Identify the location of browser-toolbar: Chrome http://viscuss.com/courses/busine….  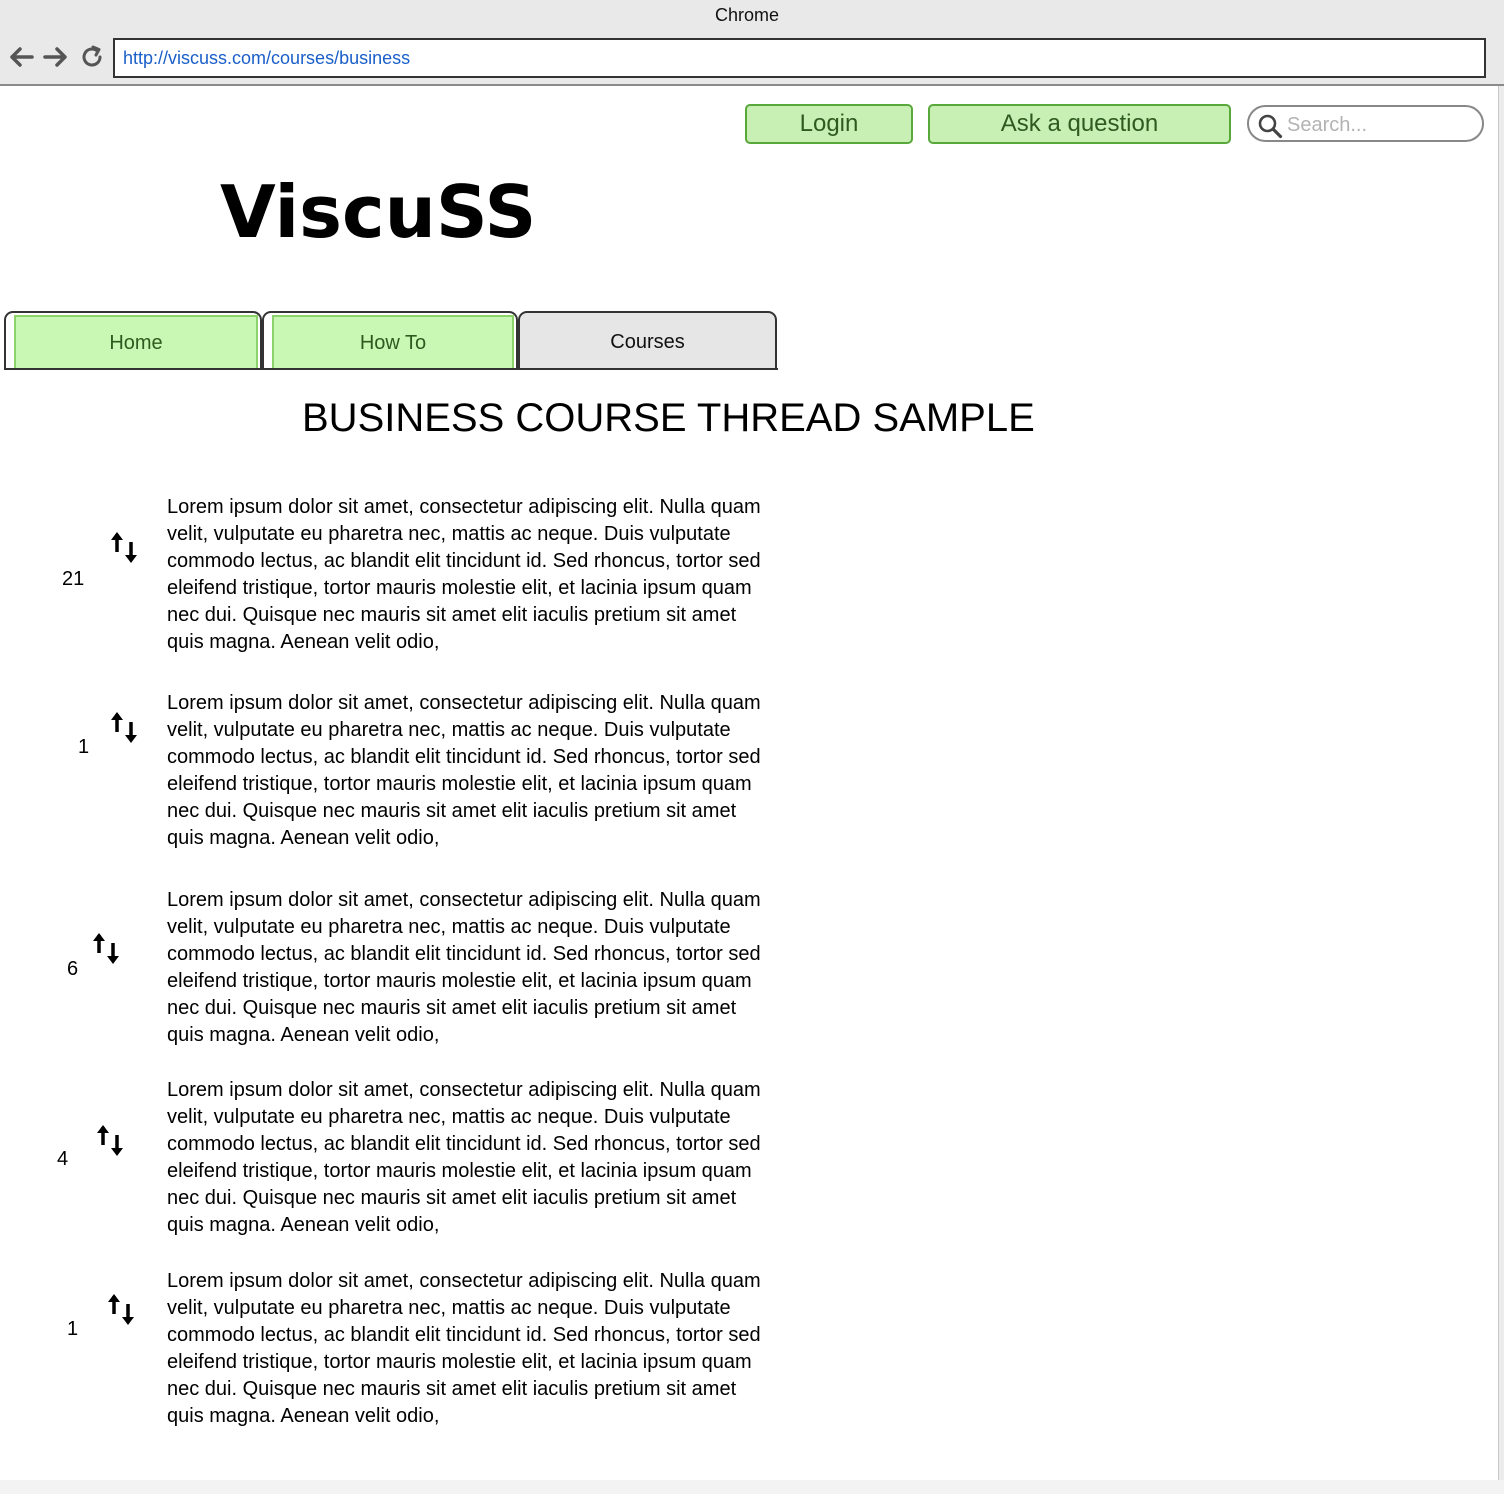
(752, 43).